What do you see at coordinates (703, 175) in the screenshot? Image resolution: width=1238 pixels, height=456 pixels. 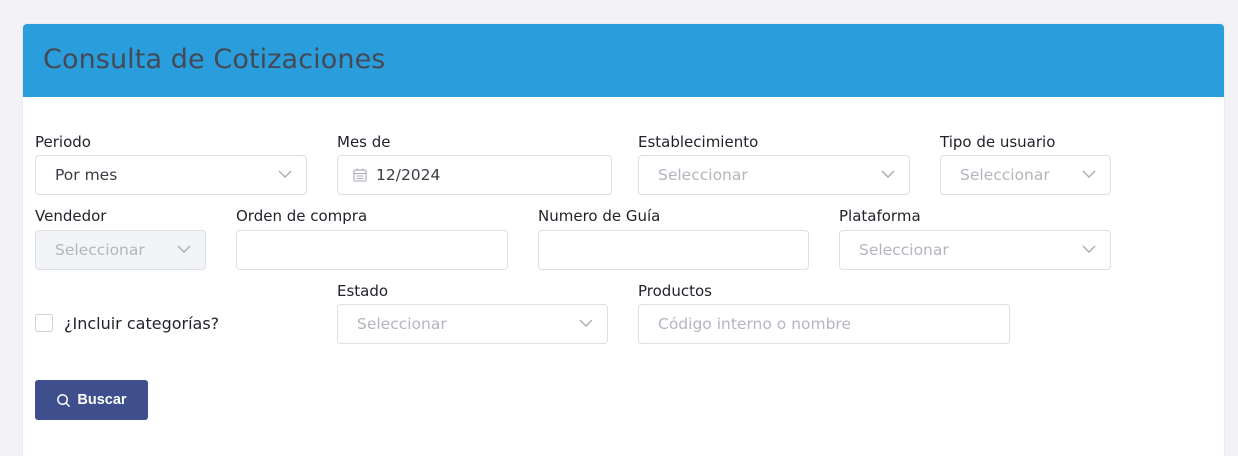 I see `establecimiento-placeholder: Seleccionar` at bounding box center [703, 175].